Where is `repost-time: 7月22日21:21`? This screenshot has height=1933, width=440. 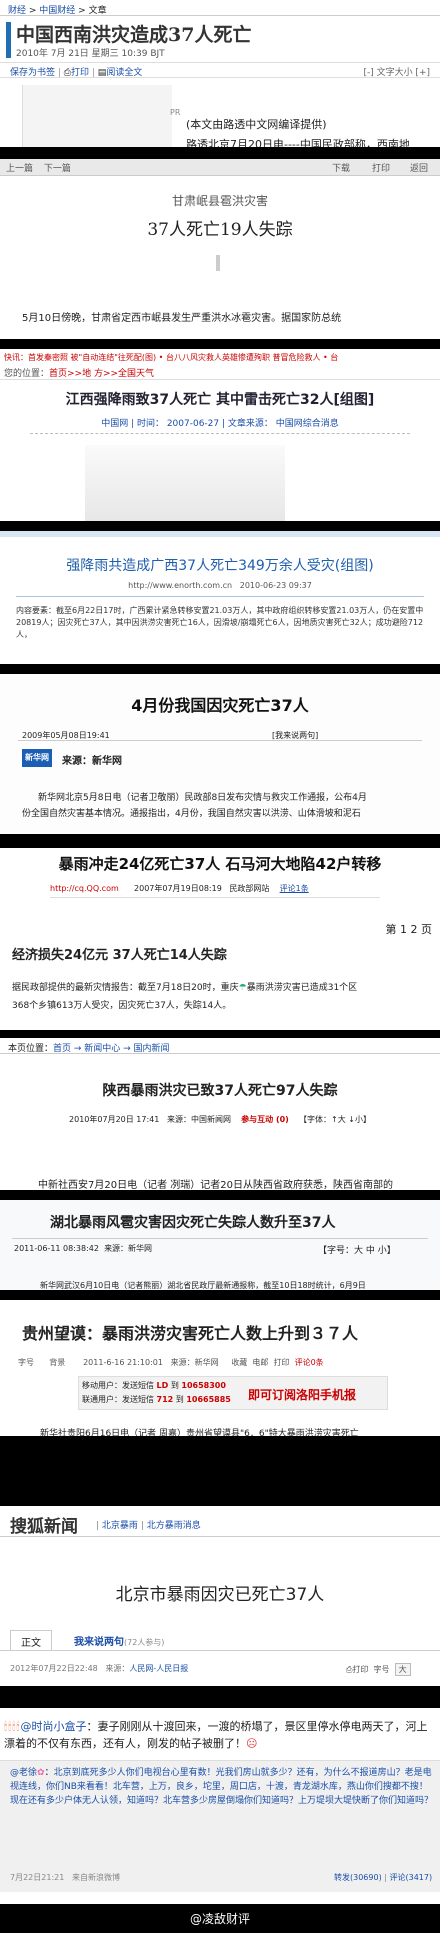 repost-time: 7月22日21:21 is located at coordinates (37, 1877).